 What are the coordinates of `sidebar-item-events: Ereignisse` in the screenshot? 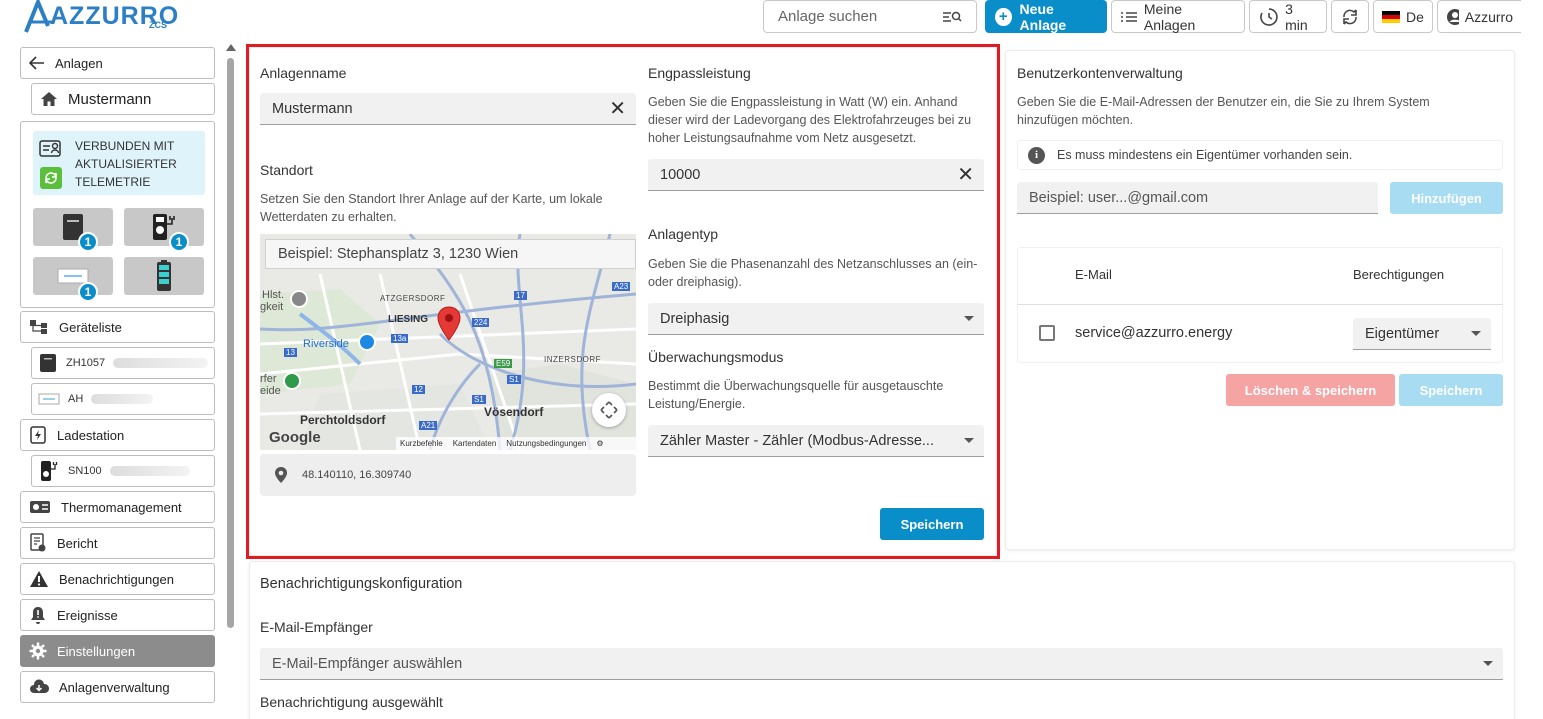 It's located at (117, 615).